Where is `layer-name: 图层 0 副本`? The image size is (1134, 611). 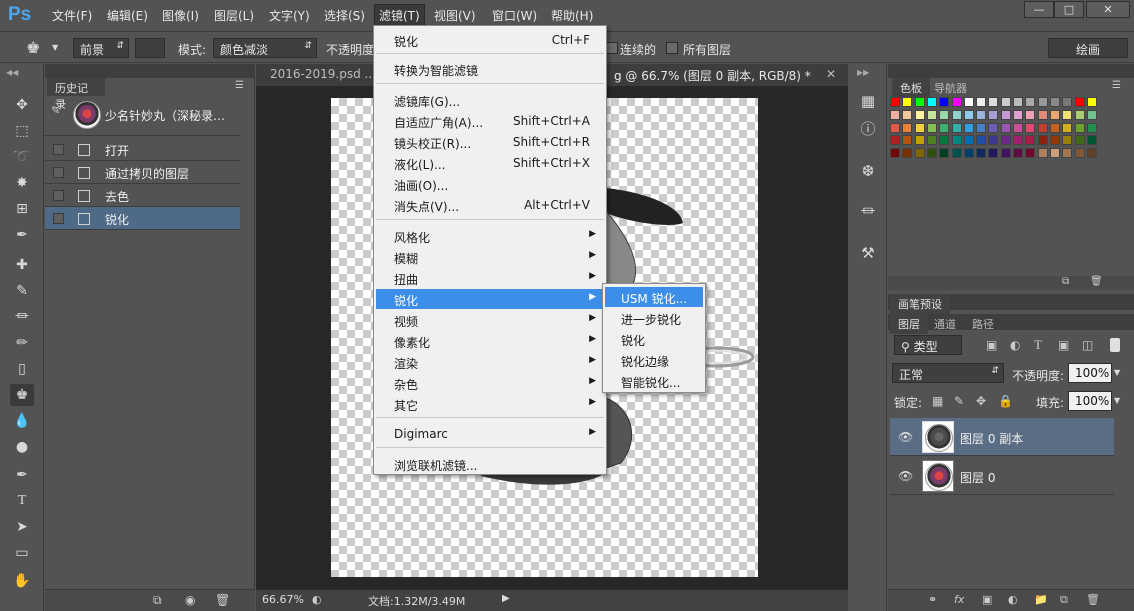
layer-name: 图层 0 副本 is located at coordinates (991, 438).